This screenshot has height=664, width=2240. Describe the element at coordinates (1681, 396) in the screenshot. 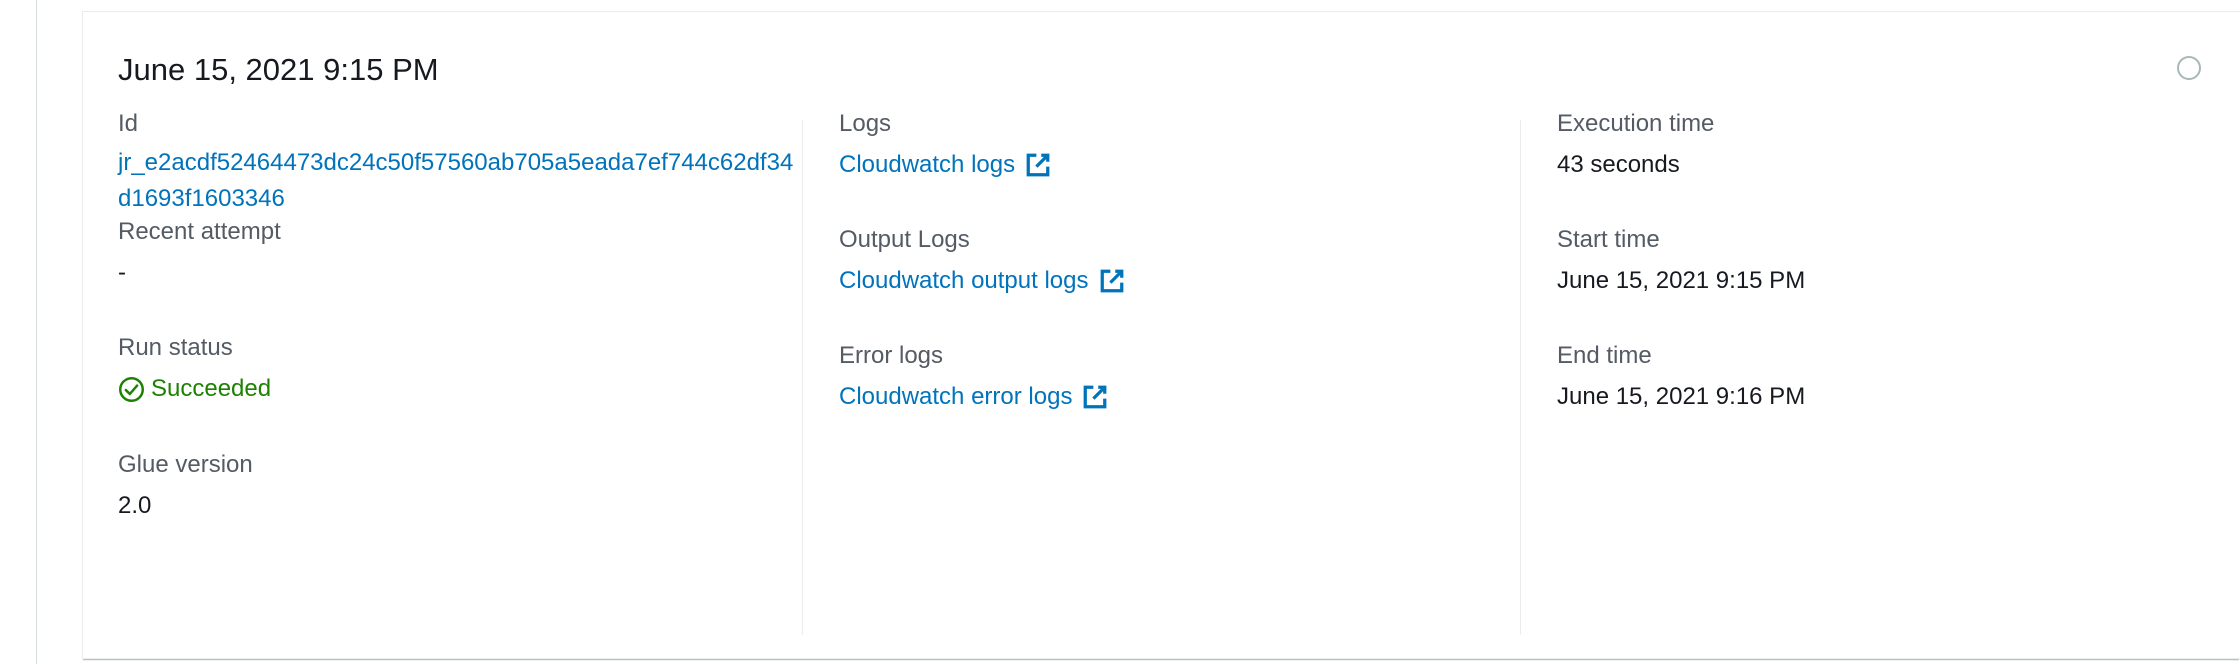

I see `end-time-value: June 15, 2021 9:16 PM` at that location.